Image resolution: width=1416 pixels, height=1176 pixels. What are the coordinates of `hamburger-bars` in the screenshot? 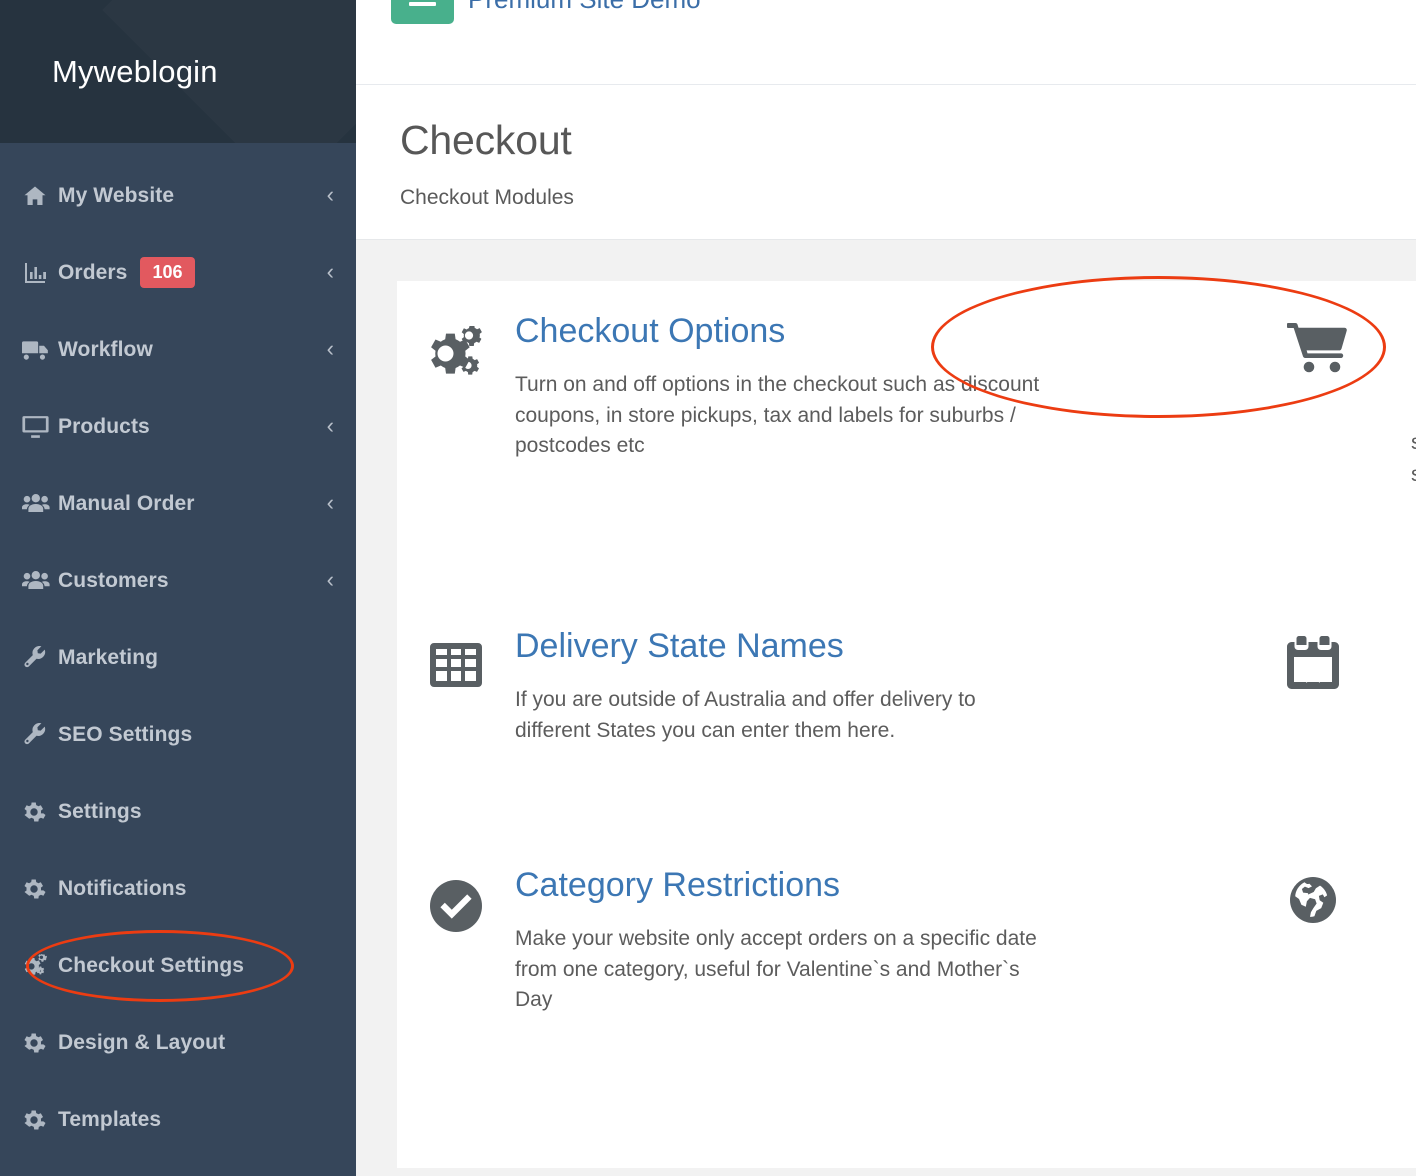 It's located at (422, 3).